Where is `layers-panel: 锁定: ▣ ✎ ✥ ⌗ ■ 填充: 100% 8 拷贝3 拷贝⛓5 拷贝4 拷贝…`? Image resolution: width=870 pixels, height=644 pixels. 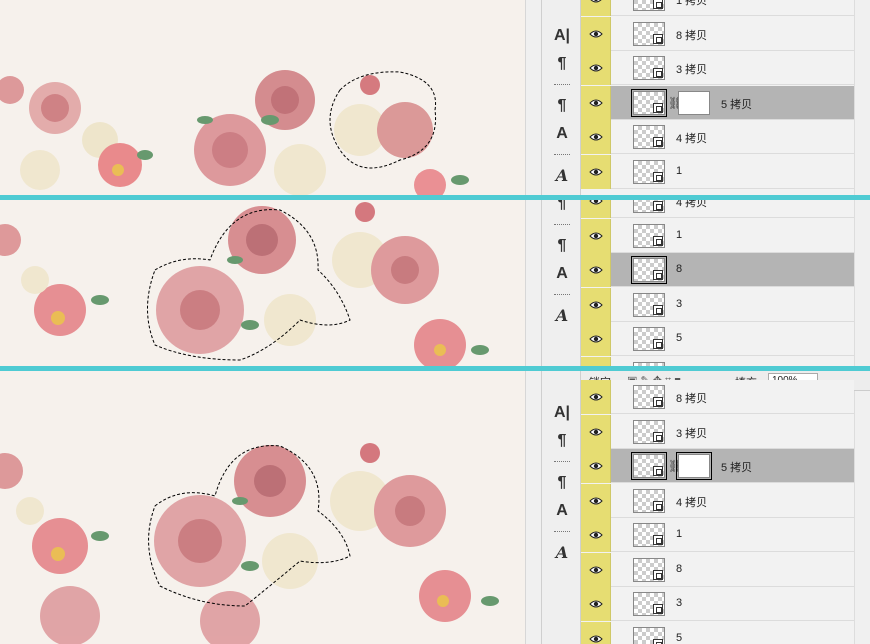 layers-panel: 锁定: ▣ ✎ ✥ ⌗ ■ 填充: 100% 8 拷贝3 拷贝⛓5 拷贝4 拷贝… is located at coordinates (725, 507).